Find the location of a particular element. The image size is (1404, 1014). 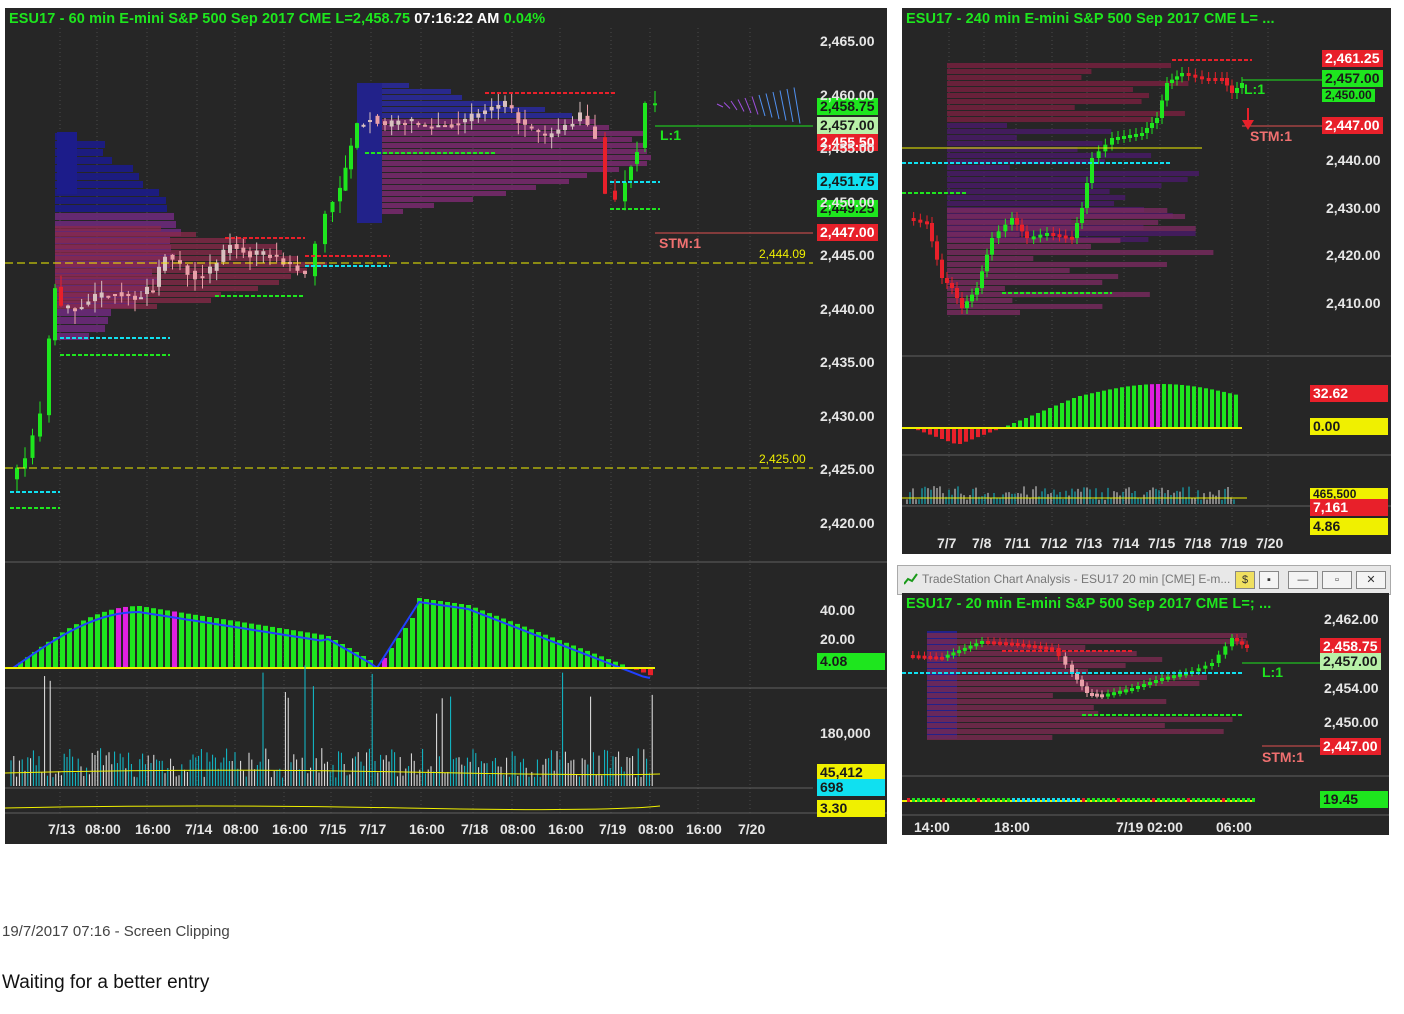

time-axis-label: 7/14 is located at coordinates (199, 829).